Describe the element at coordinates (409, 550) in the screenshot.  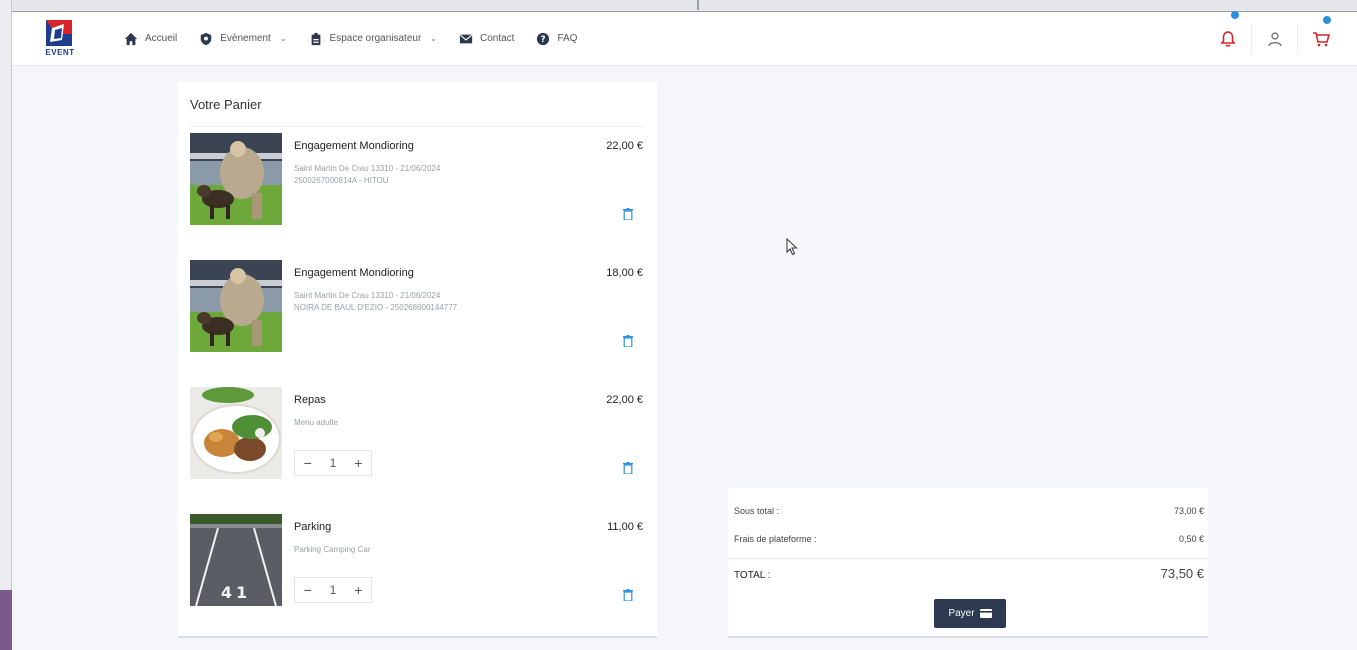
I see `item-description: Parking Camping Car` at that location.